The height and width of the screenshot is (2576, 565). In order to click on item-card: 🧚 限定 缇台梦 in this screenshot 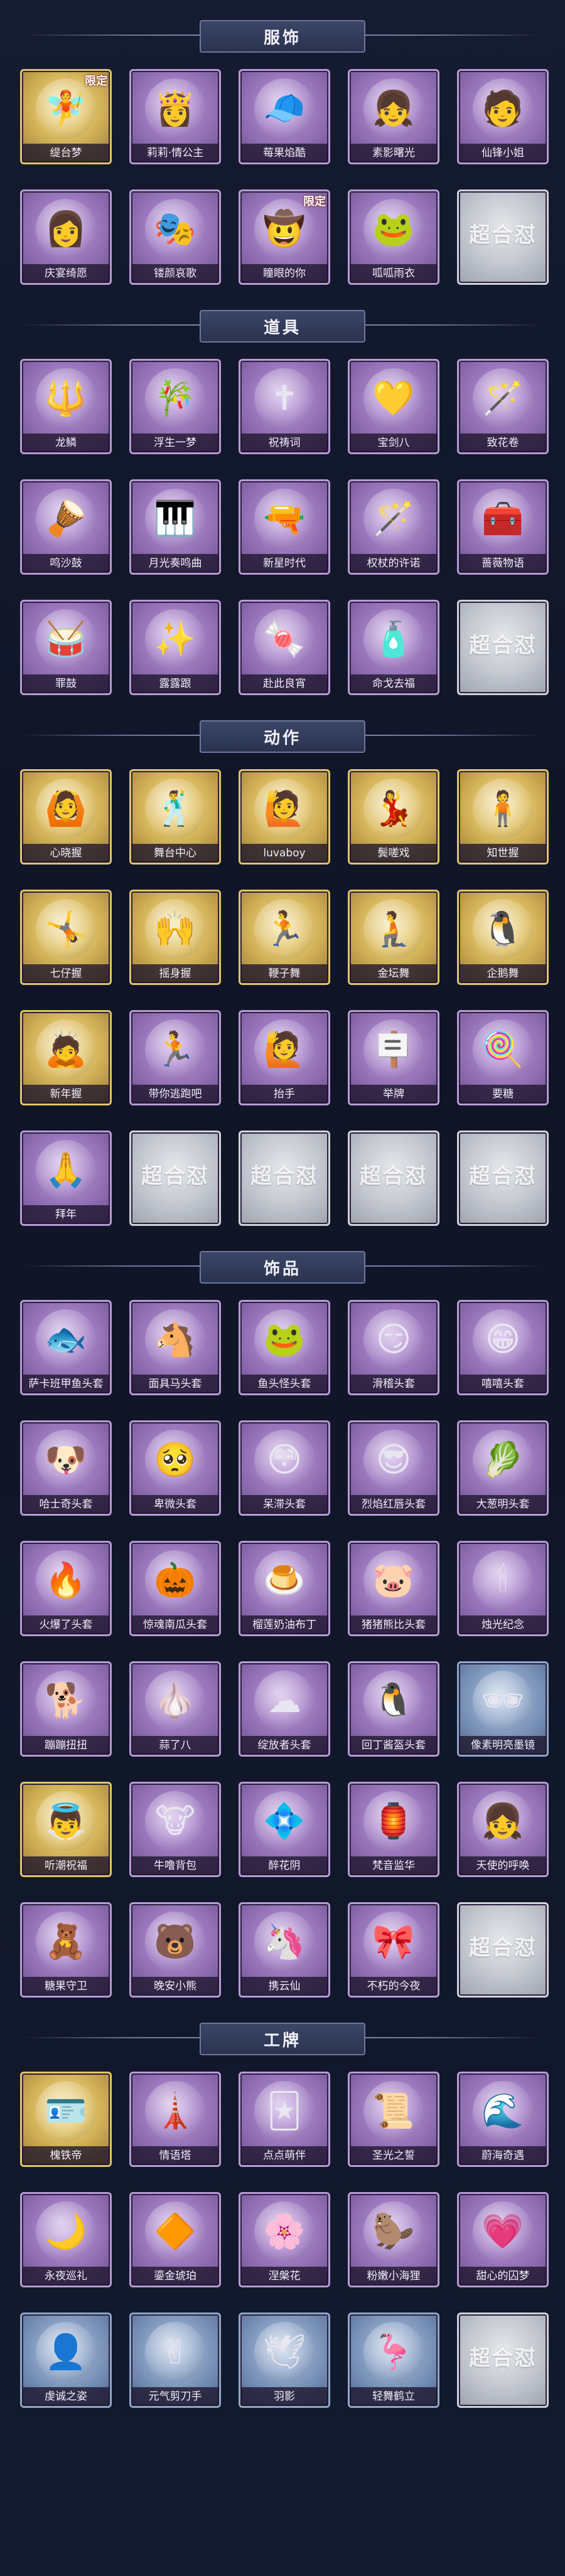, I will do `click(66, 117)`.